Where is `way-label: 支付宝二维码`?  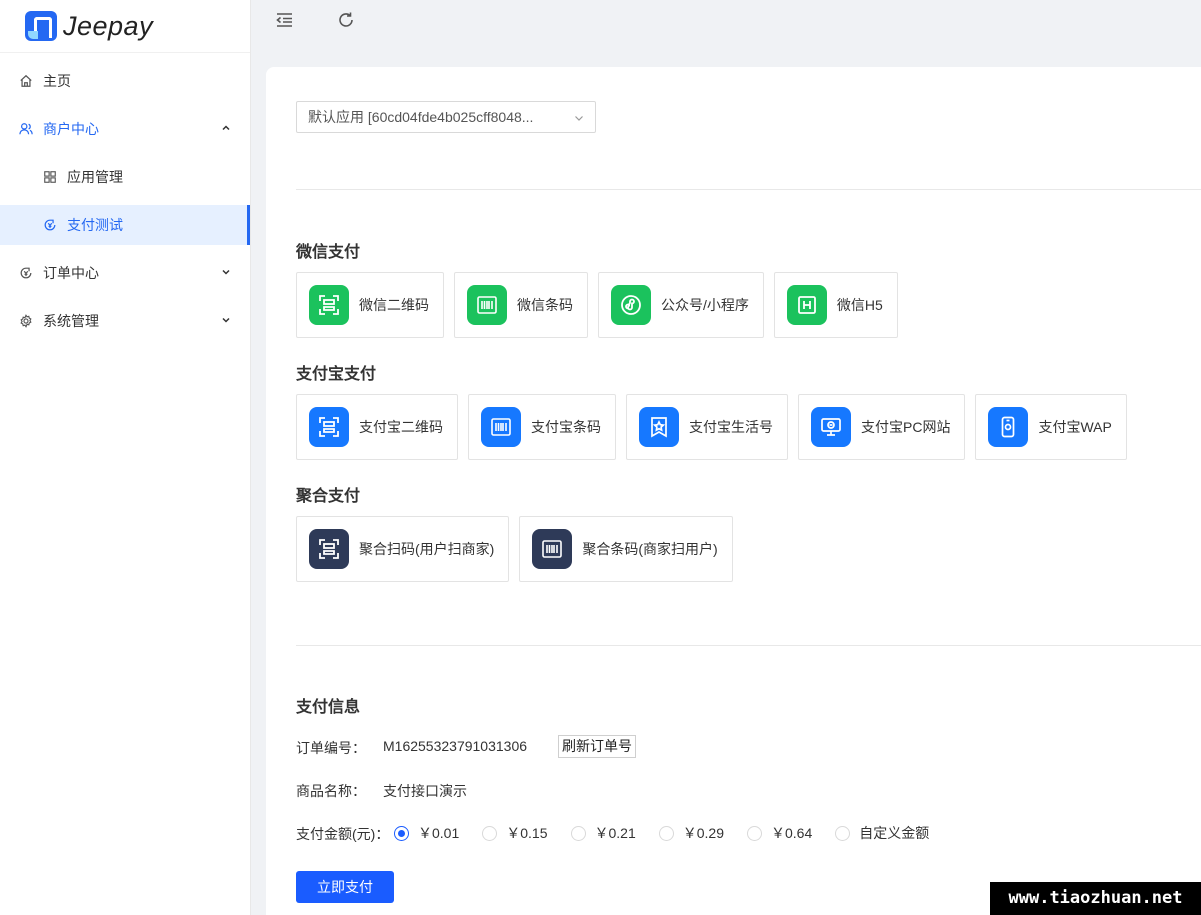
way-label: 支付宝二维码 is located at coordinates (401, 427).